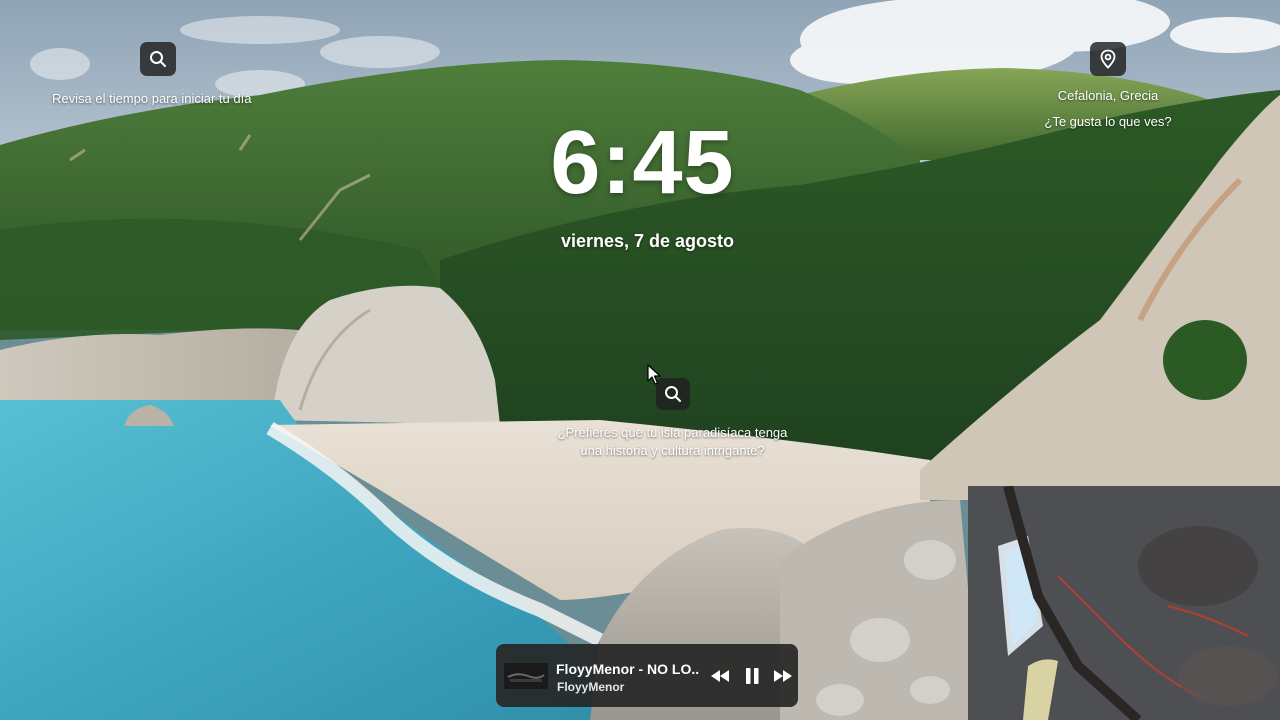 The image size is (1280, 720). What do you see at coordinates (1124, 603) in the screenshot?
I see `camera-preview` at bounding box center [1124, 603].